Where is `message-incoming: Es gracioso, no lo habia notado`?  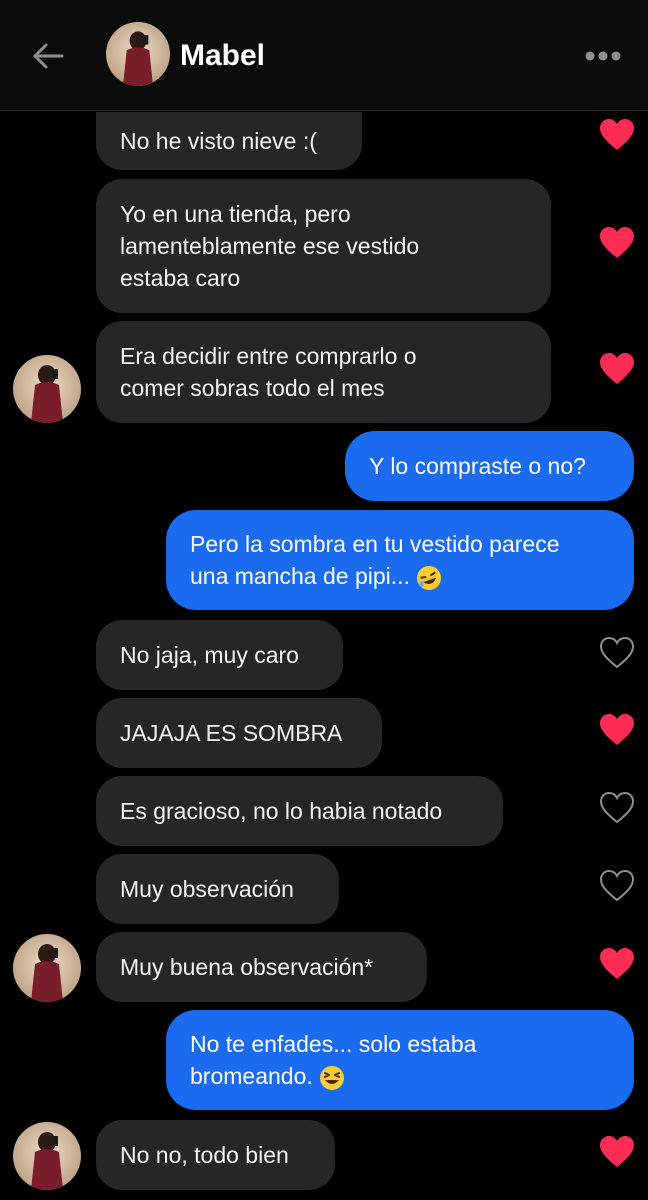 message-incoming: Es gracioso, no lo habia notado is located at coordinates (299, 811).